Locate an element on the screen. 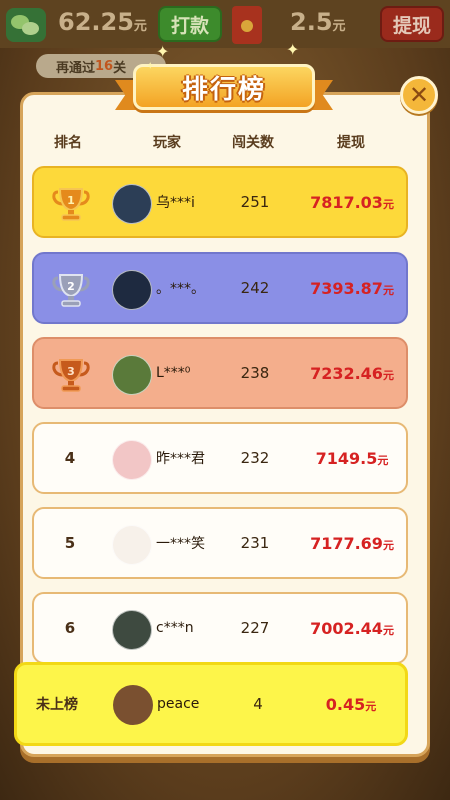 This screenshot has width=450, height=800. rank-number: 5 is located at coordinates (70, 543).